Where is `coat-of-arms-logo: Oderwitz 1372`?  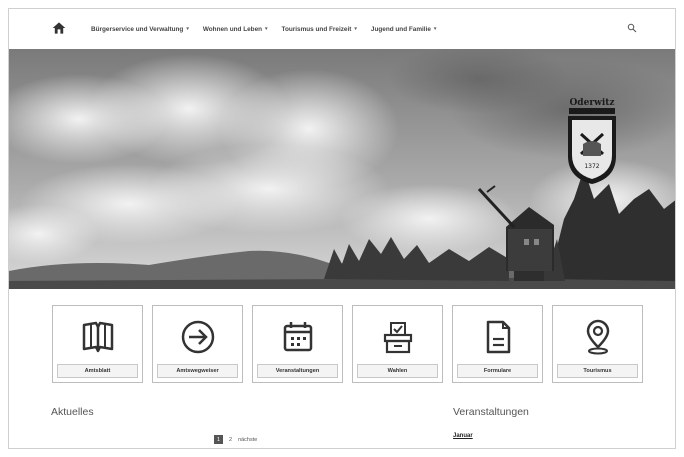
coat-of-arms-logo: Oderwitz 1372 is located at coordinates (592, 141).